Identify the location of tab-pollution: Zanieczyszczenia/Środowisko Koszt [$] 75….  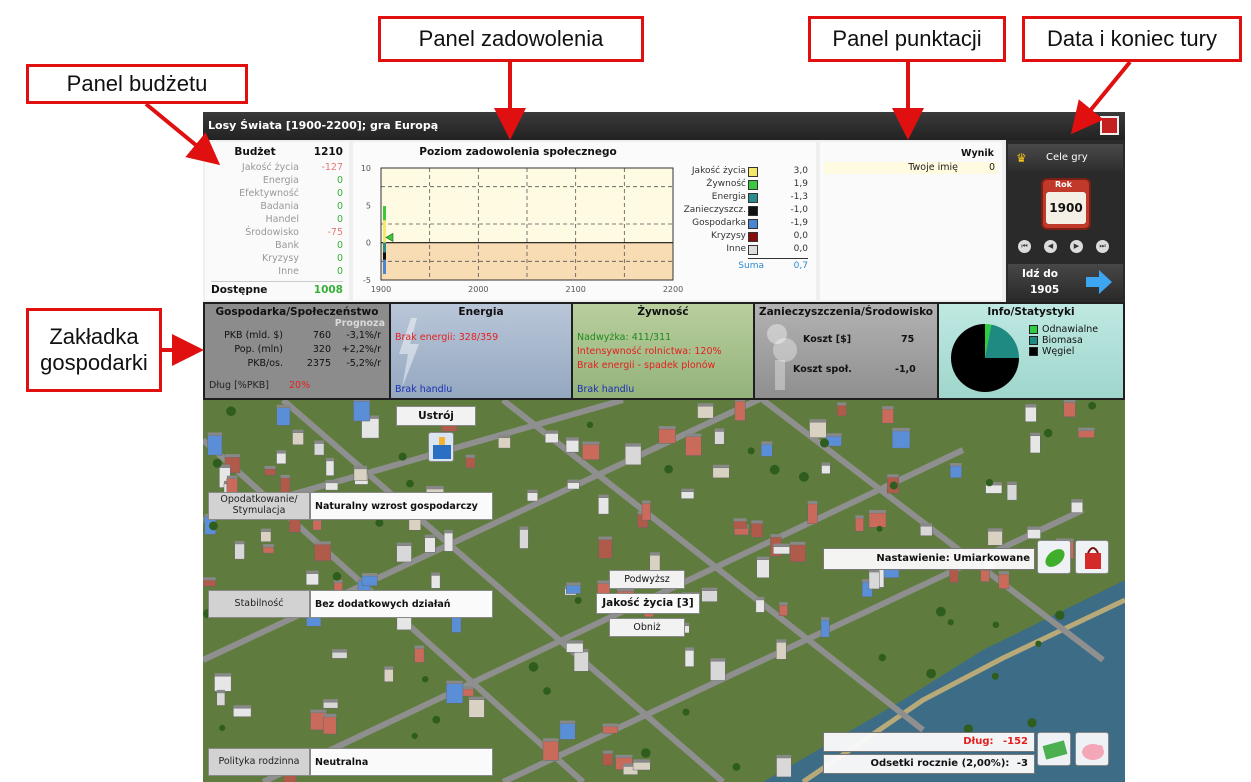
(846, 351).